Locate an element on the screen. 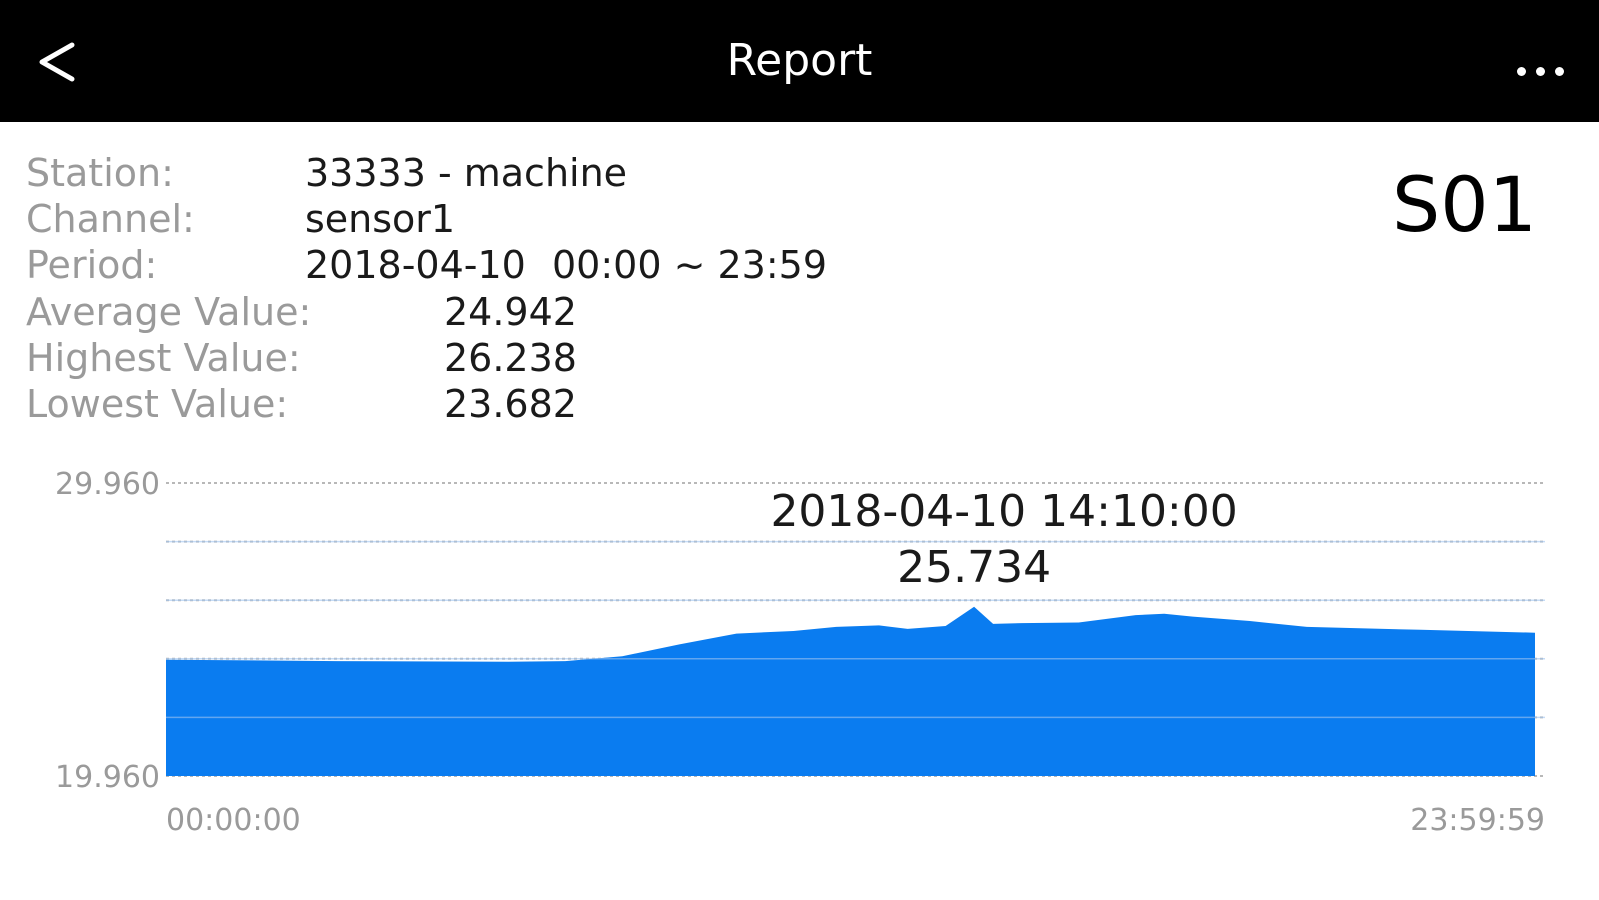 The height and width of the screenshot is (900, 1599). station-label: Station: is located at coordinates (100, 173).